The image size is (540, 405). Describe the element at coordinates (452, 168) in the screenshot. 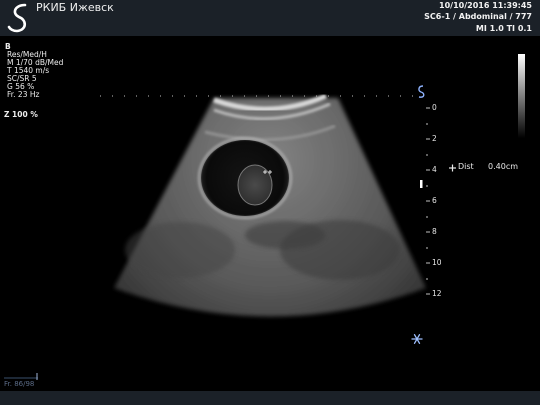

I see `caliper-cross-icon` at that location.